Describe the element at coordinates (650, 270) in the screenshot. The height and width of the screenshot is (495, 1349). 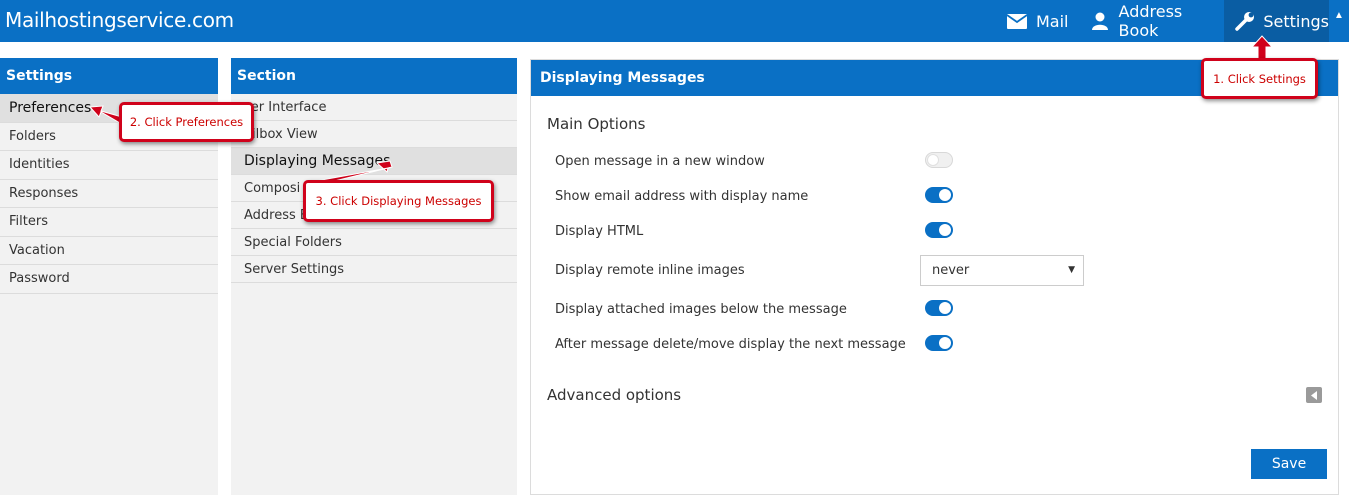
I see `option-label: Display remote inline images` at that location.